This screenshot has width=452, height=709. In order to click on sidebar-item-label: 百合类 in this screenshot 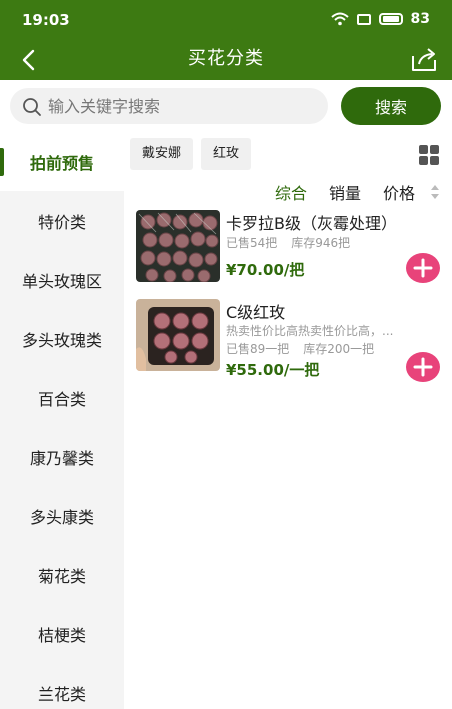, I will do `click(61, 399)`.